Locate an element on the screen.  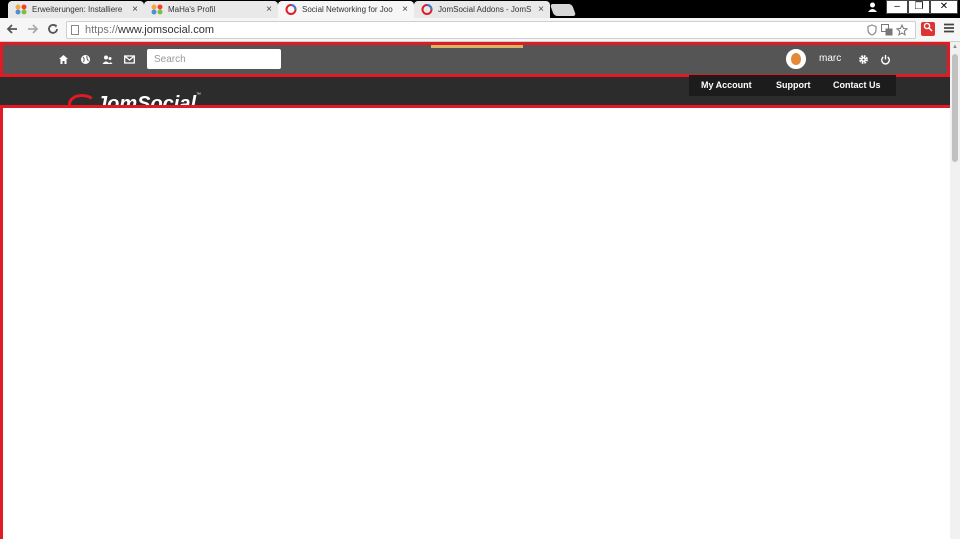
browser-tab-active: Social Networking for Joo × is located at coordinates (346, 9).